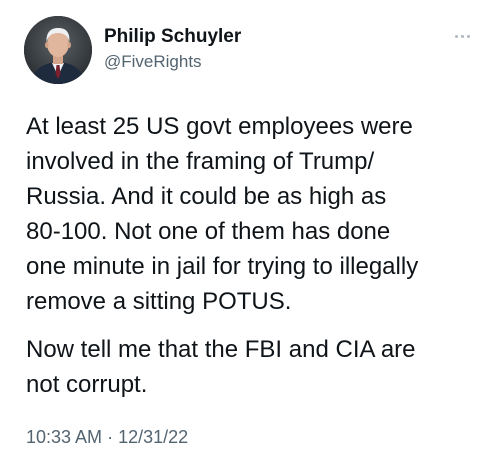  I want to click on tweet-timestamp: 10:33 AM · 12/31/22, so click(107, 437).